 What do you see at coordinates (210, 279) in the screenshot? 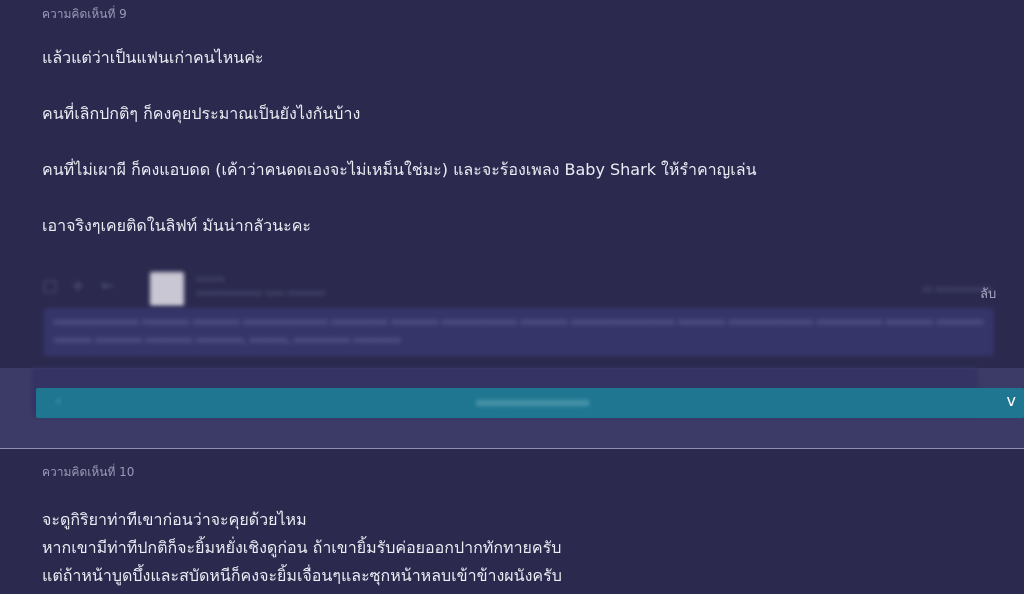
I see `author-name: ▭▭▭` at bounding box center [210, 279].